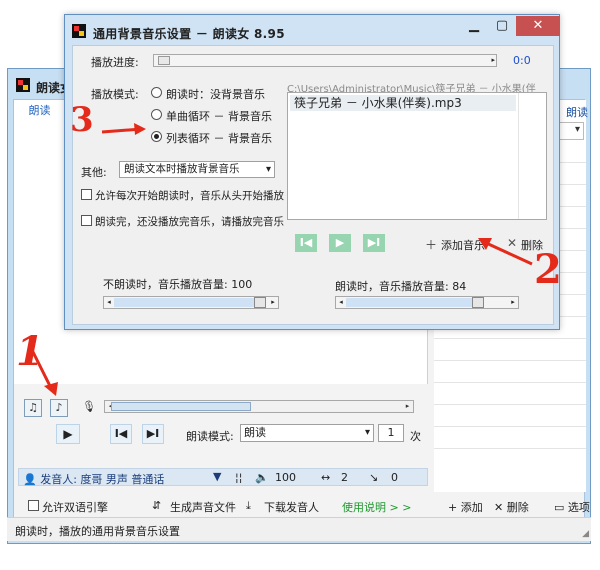 This screenshot has height=570, width=600. What do you see at coordinates (189, 34) in the screenshot?
I see `dialog-title: 通用背景音乐设置 － 朗读女 8.95` at bounding box center [189, 34].